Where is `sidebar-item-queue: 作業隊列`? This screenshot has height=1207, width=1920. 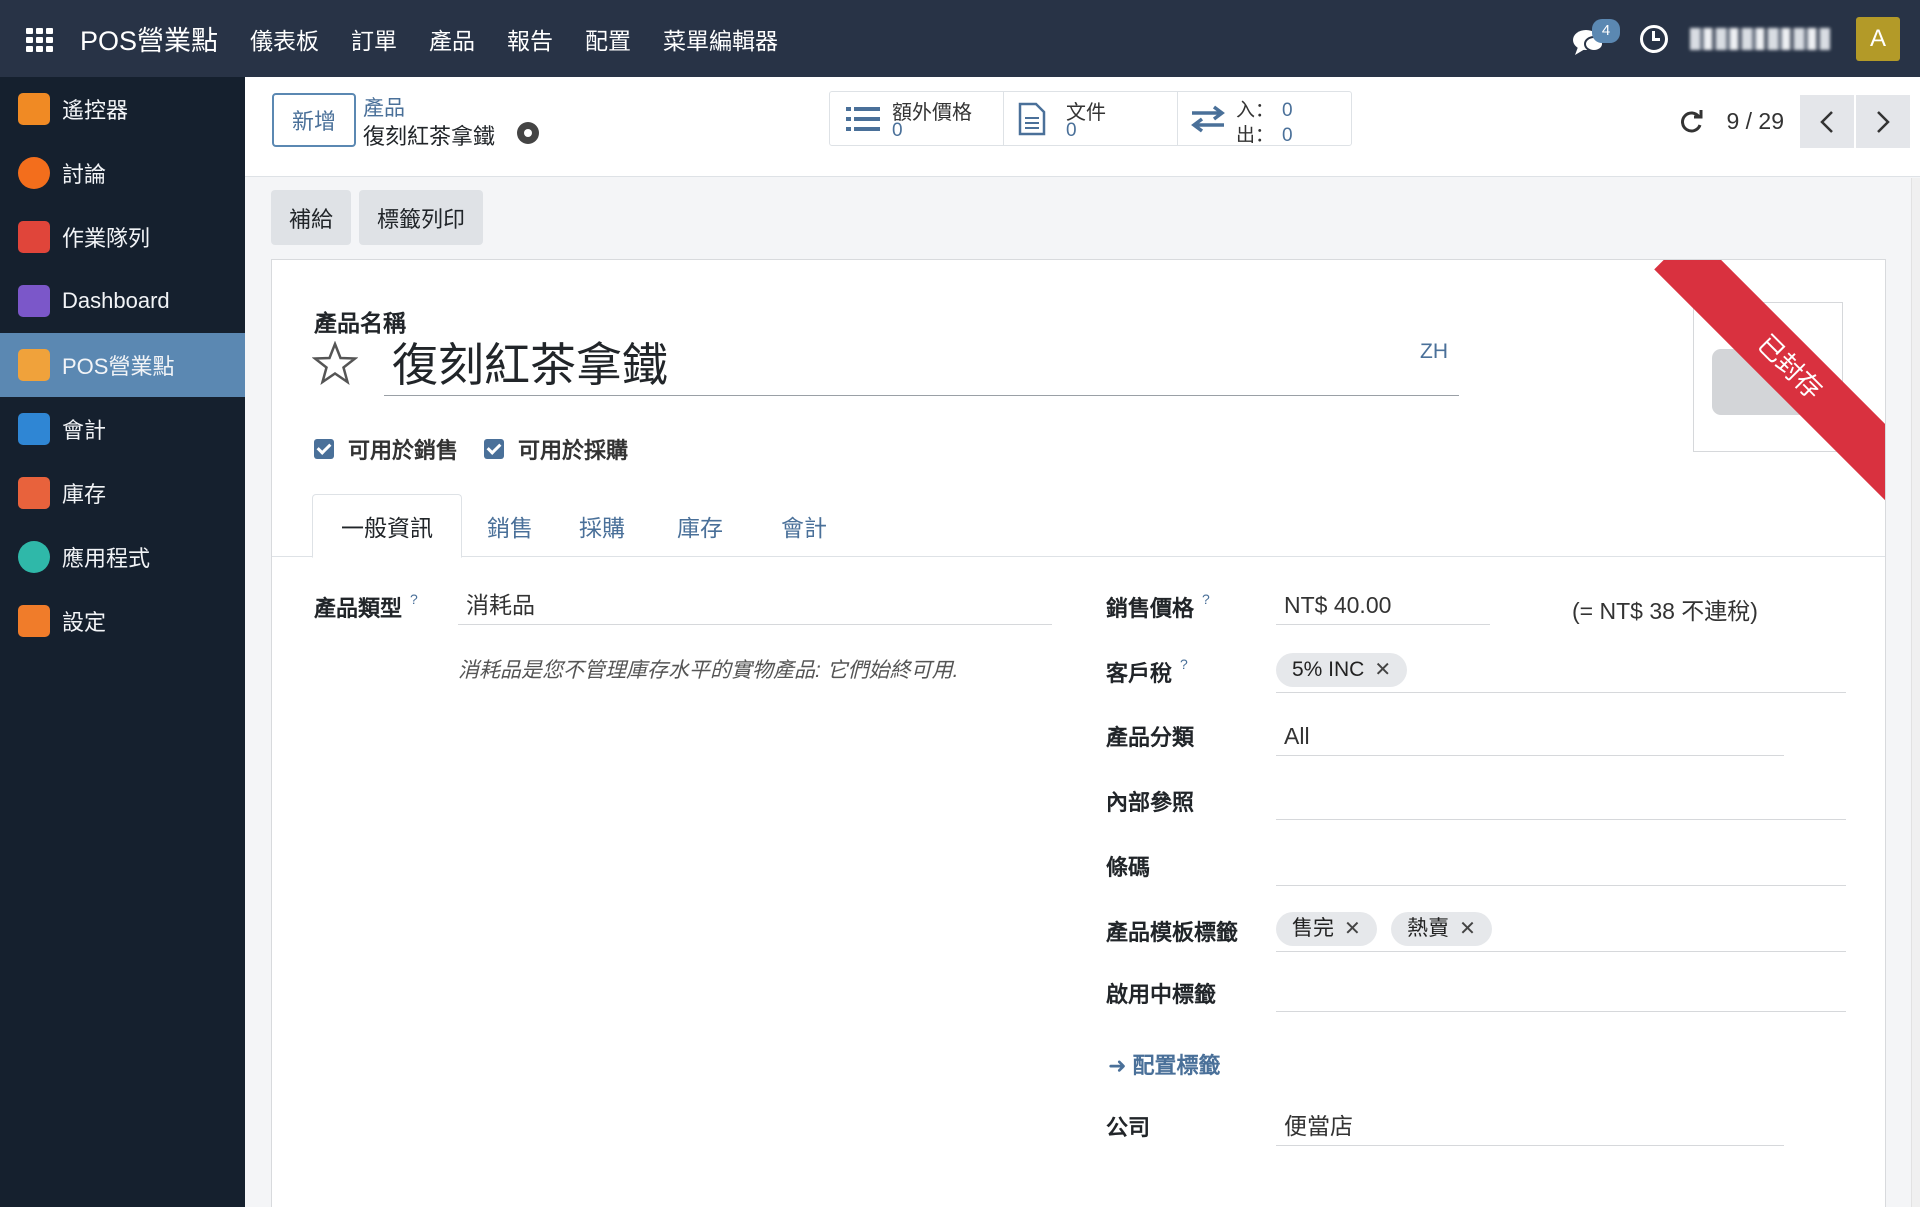 sidebar-item-queue: 作業隊列 is located at coordinates (122, 237).